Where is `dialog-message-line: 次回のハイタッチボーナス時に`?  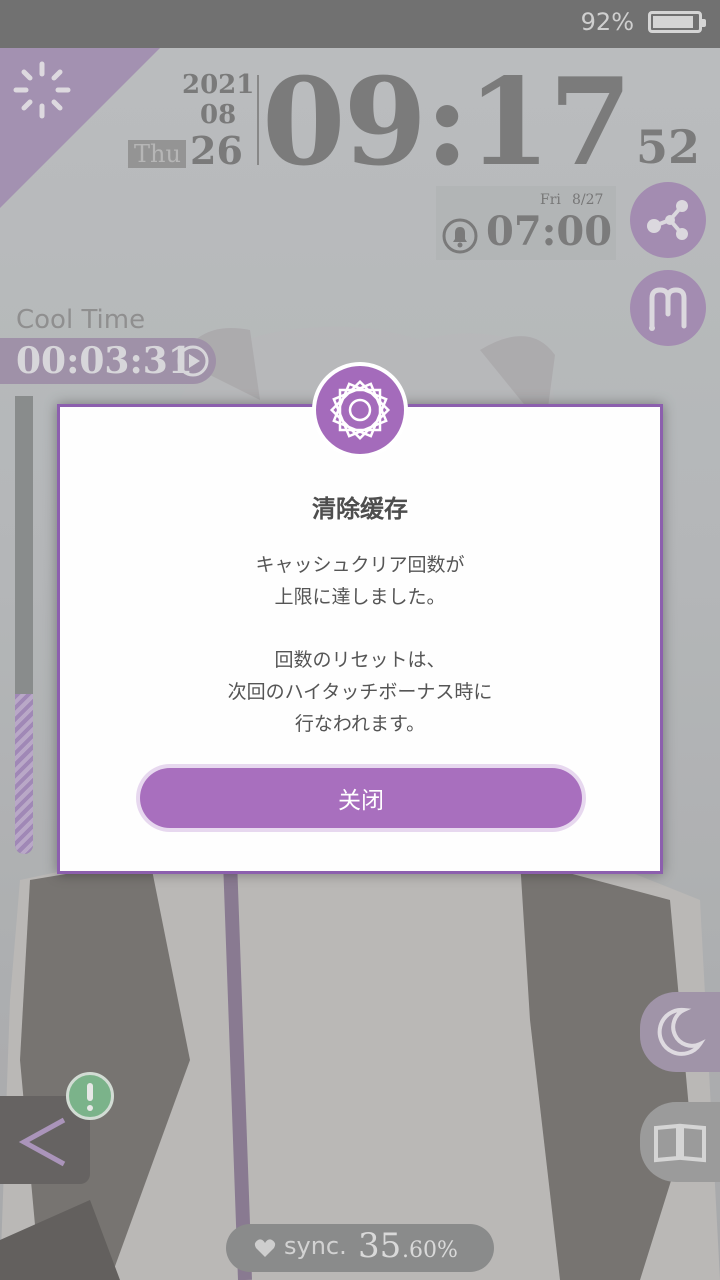
dialog-message-line: 次回のハイタッチボーナス時に is located at coordinates (360, 692).